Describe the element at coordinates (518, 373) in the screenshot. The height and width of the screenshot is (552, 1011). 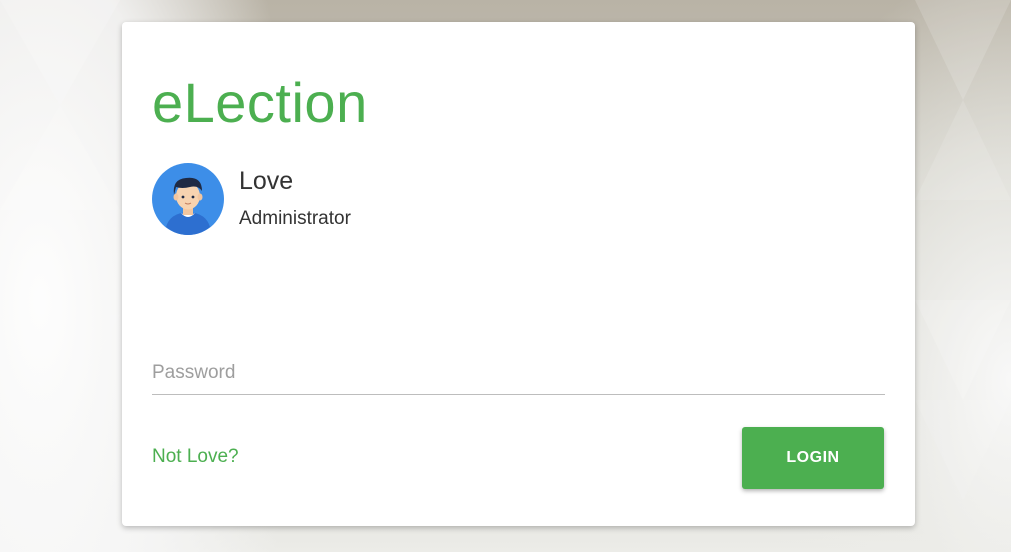
I see `password-input` at that location.